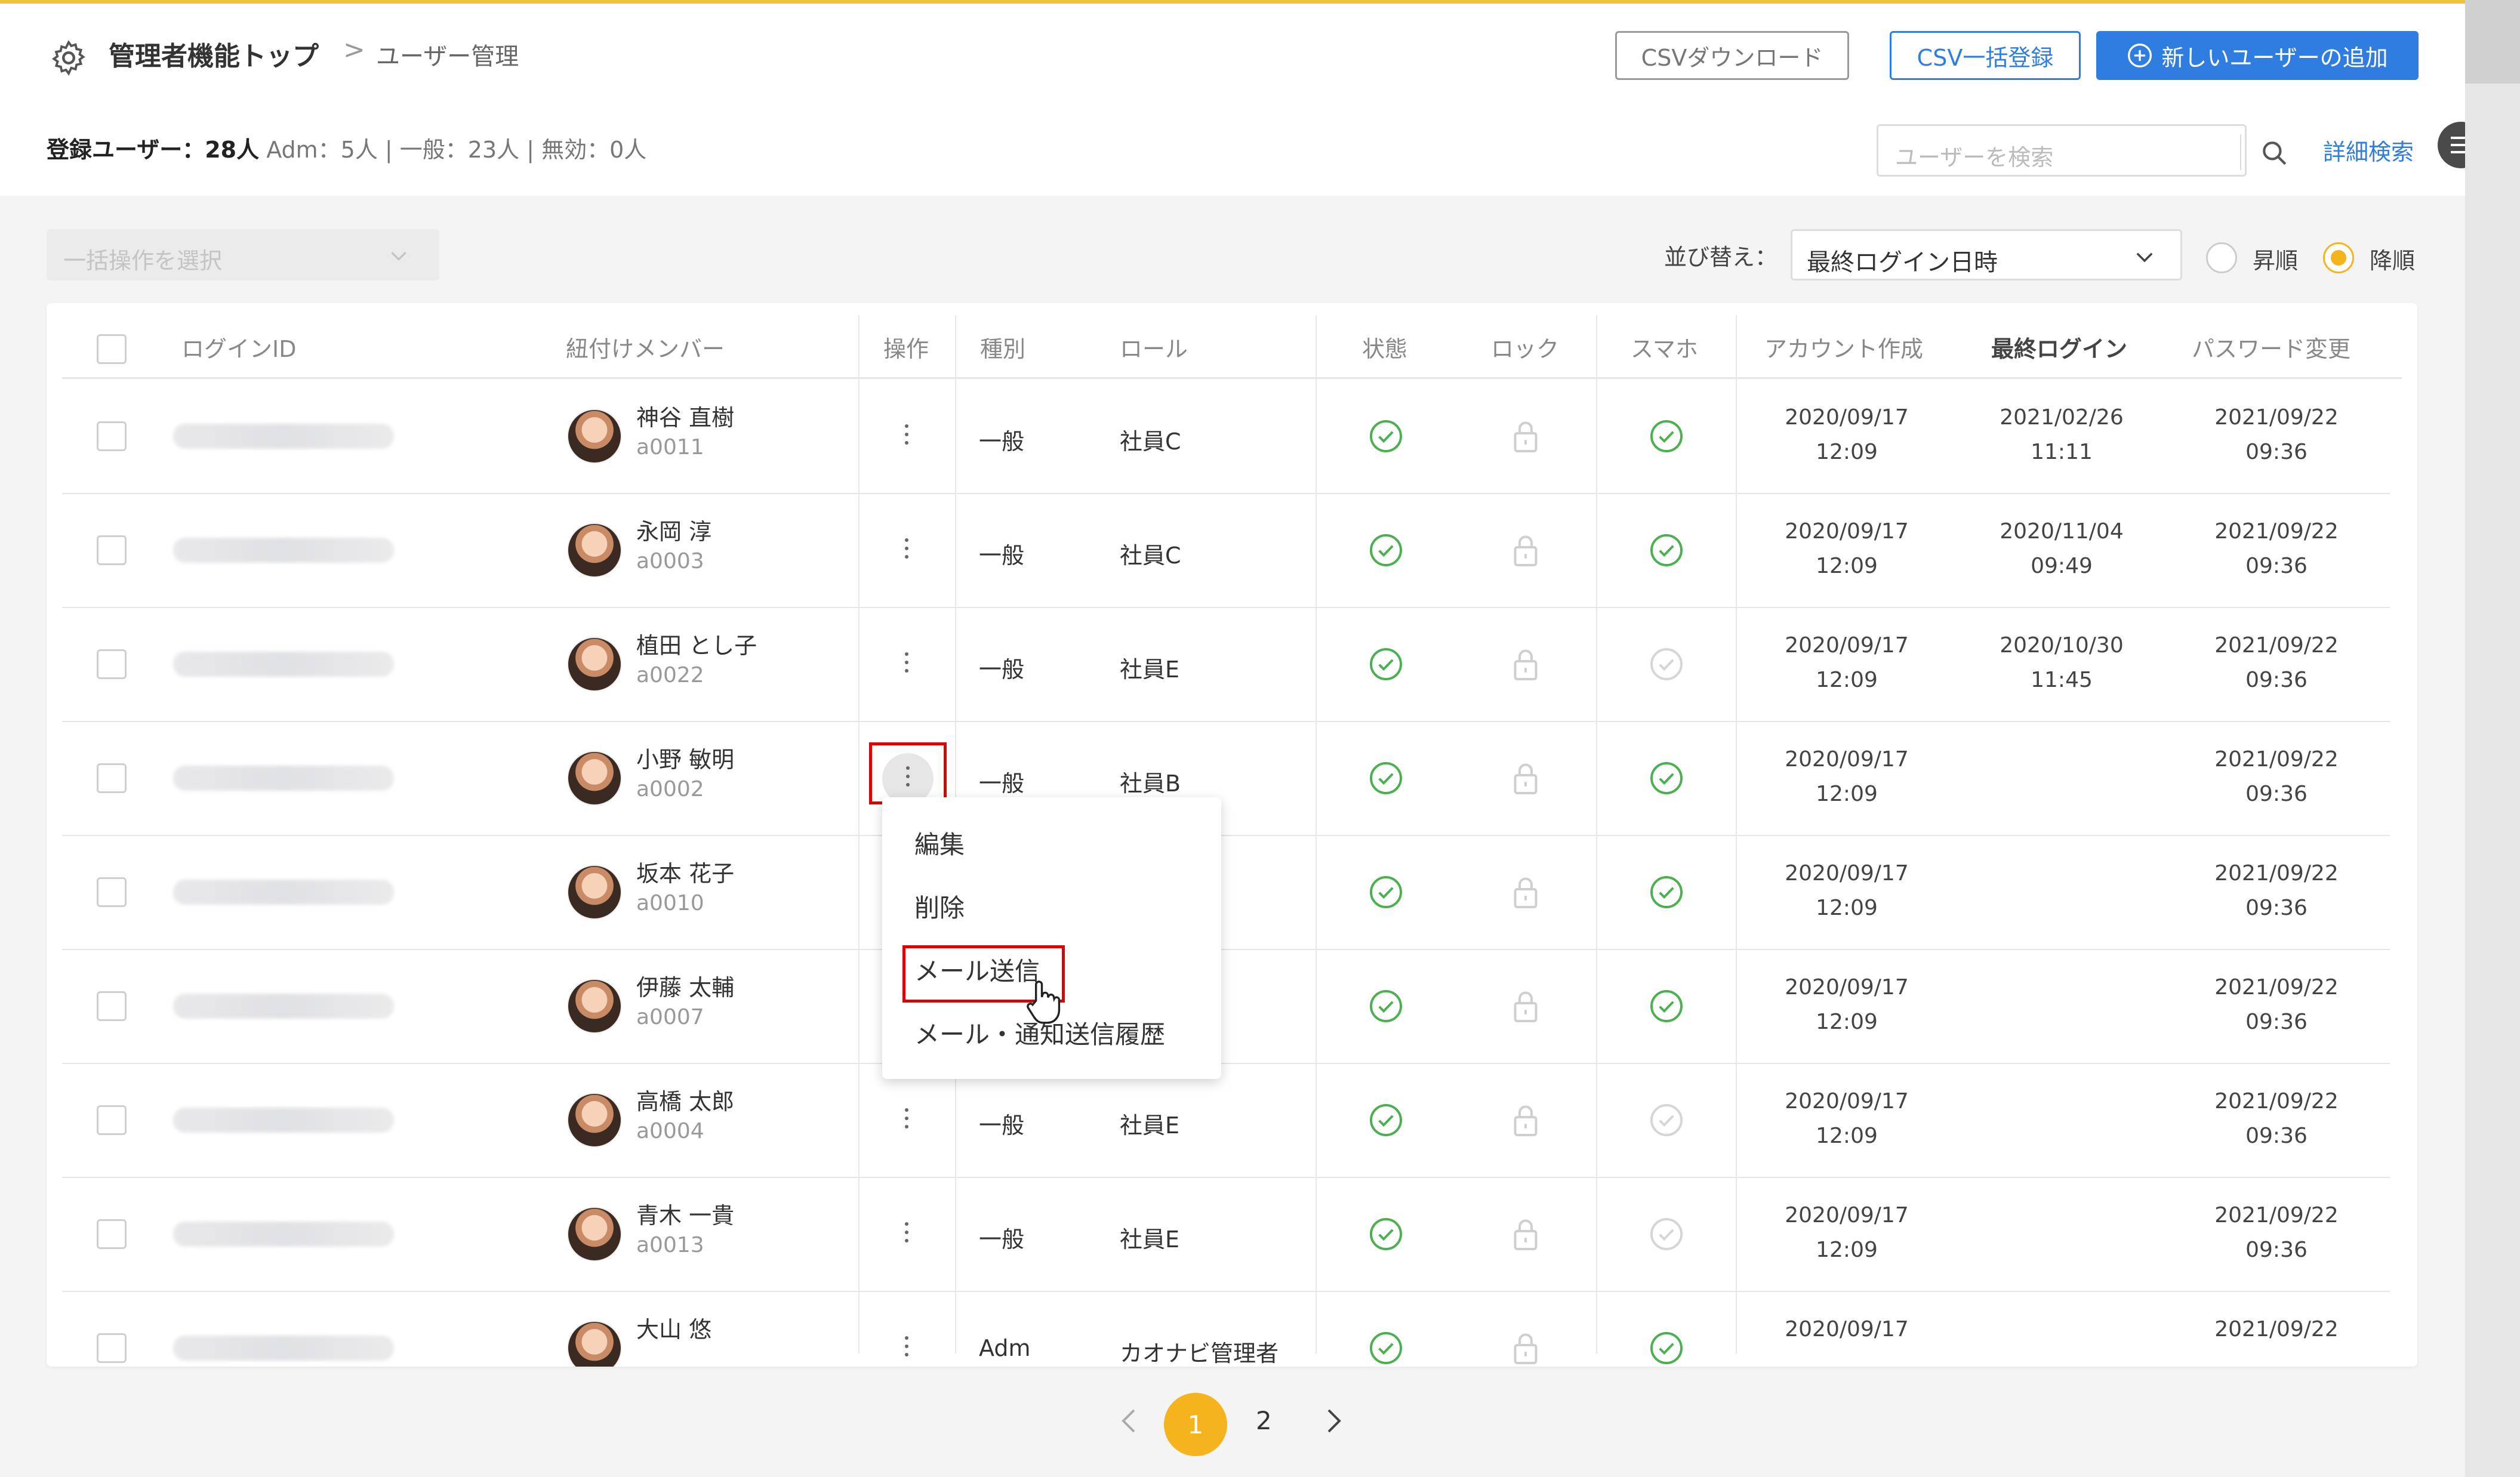 The width and height of the screenshot is (2520, 1477). I want to click on search-icon, so click(2274, 153).